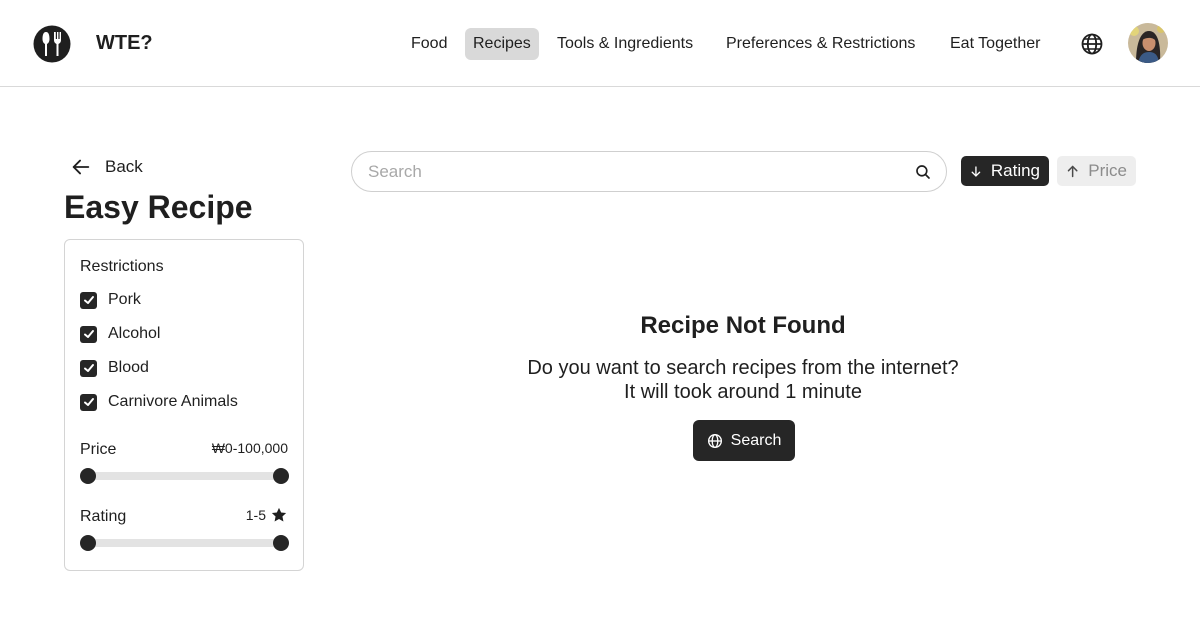  Describe the element at coordinates (502, 44) in the screenshot. I see `nav-recipes: Recipes` at that location.